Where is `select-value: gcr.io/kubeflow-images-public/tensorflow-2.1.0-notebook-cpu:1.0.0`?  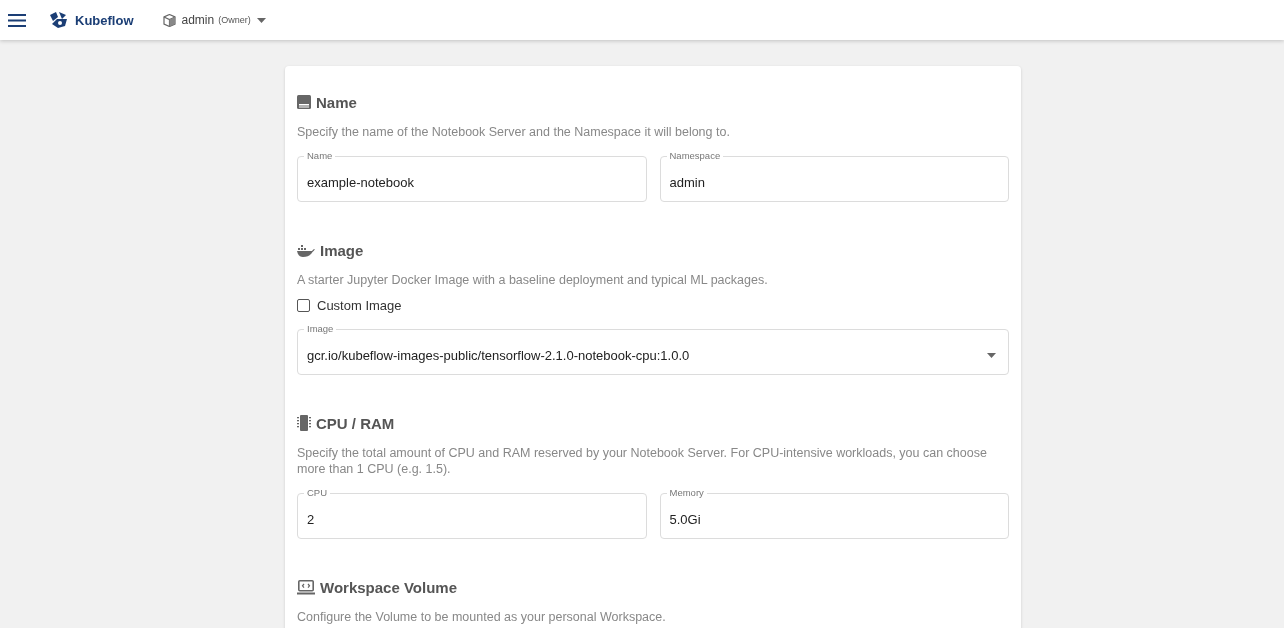
select-value: gcr.io/kubeflow-images-public/tensorflow-2.1.0-notebook-cpu:1.0.0 is located at coordinates (499, 355).